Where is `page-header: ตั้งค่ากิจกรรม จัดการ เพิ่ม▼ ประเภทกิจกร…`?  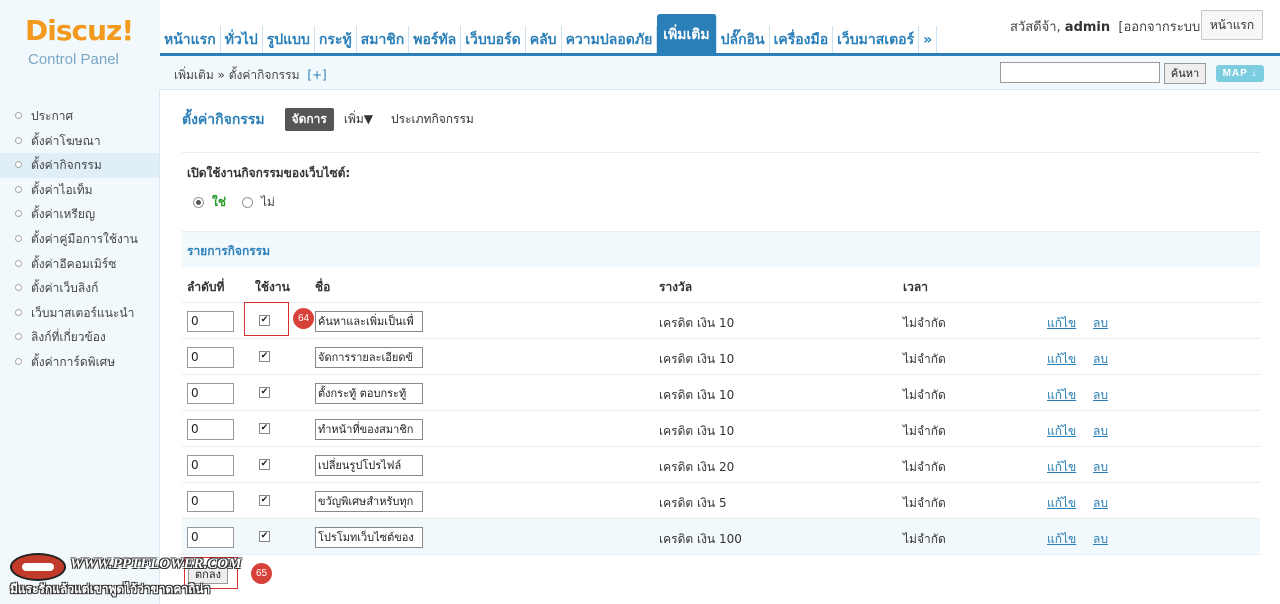
page-header: ตั้งค่ากิจกรรม จัดการ เพิ่ม▼ ประเภทกิจกร… is located at coordinates (328, 119).